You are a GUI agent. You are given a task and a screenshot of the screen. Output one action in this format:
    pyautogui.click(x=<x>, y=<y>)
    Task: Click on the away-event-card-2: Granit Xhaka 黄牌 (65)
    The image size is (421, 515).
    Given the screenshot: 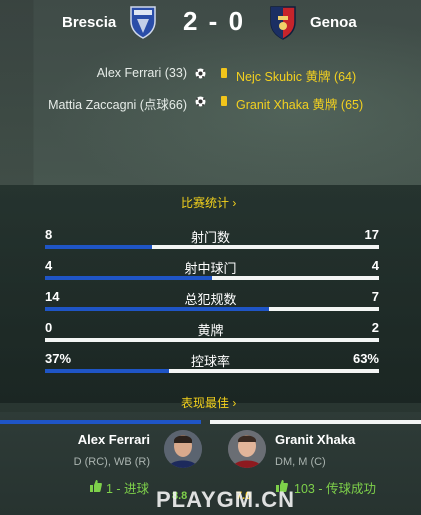 What is the action you would take?
    pyautogui.click(x=299, y=103)
    